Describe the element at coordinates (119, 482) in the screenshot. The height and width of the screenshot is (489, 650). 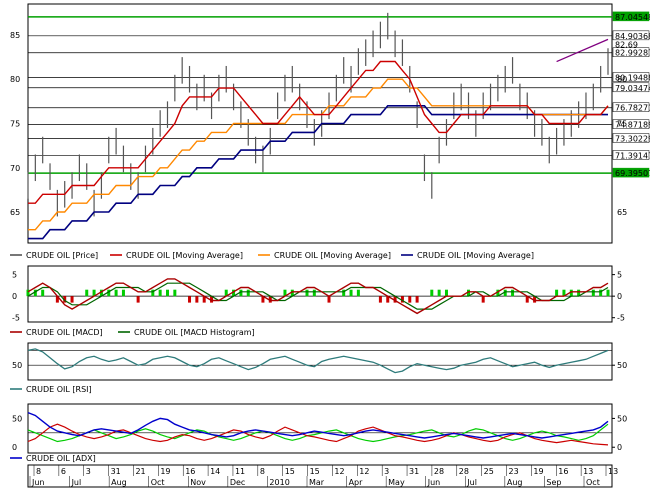
I see `time-month-label-2: Aug` at that location.